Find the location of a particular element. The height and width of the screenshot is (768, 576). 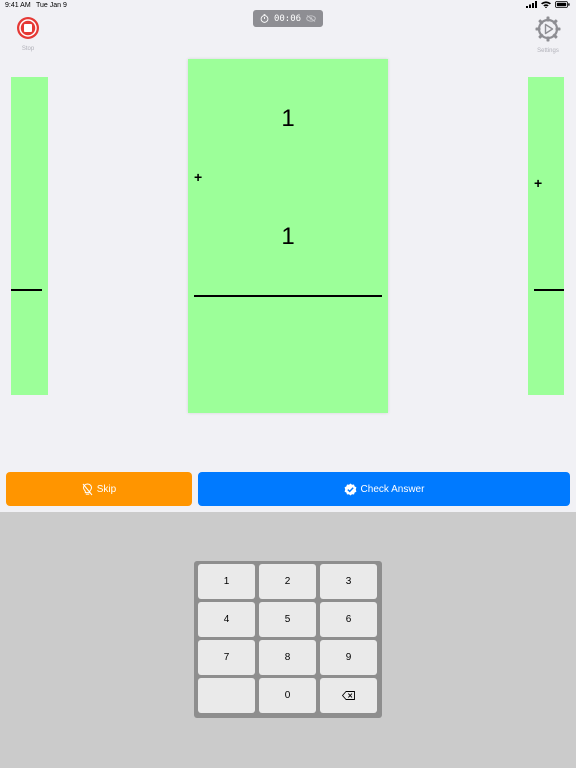

wifi-icon is located at coordinates (546, 4).